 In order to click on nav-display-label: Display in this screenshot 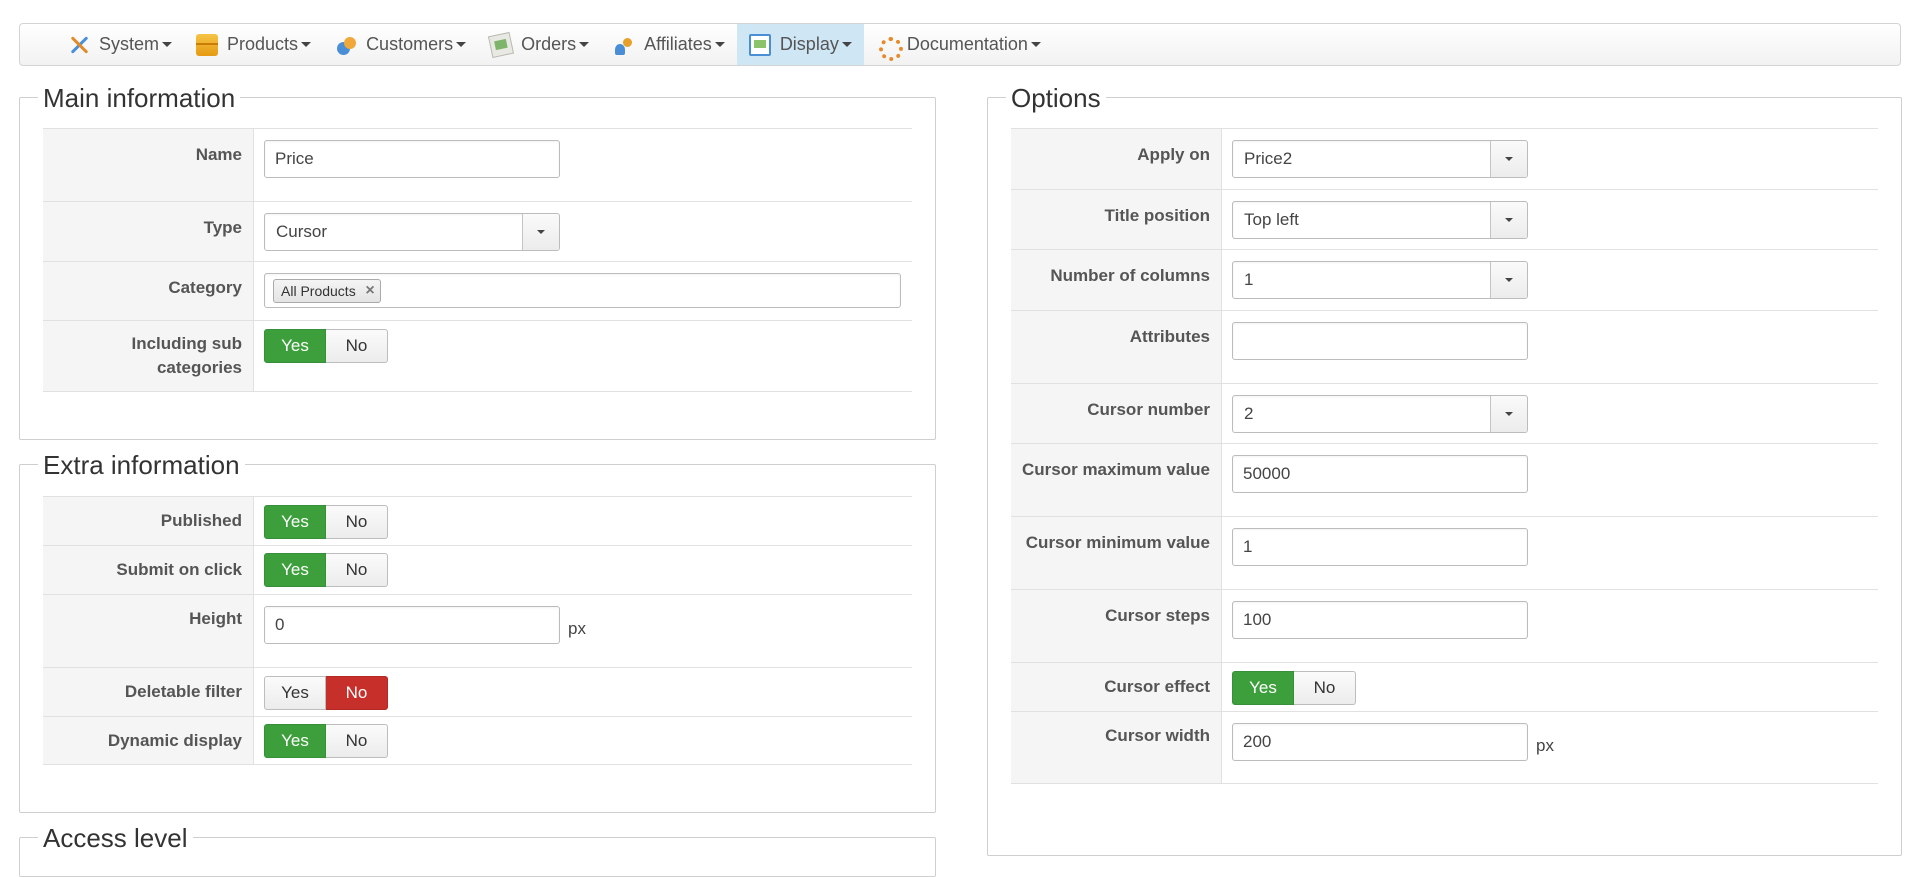, I will do `click(809, 44)`.